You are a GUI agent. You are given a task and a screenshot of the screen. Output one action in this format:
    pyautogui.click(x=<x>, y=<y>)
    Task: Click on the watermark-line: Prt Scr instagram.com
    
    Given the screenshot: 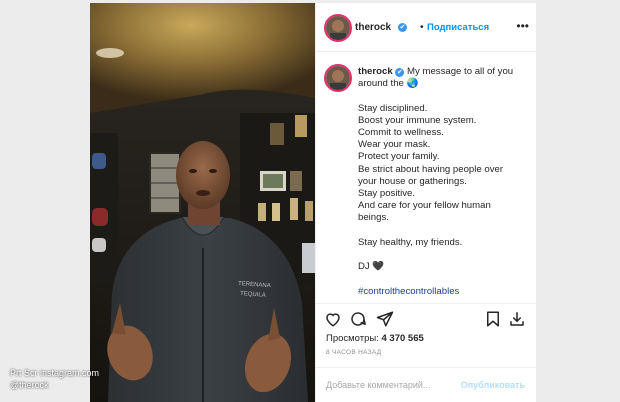 What is the action you would take?
    pyautogui.click(x=55, y=373)
    